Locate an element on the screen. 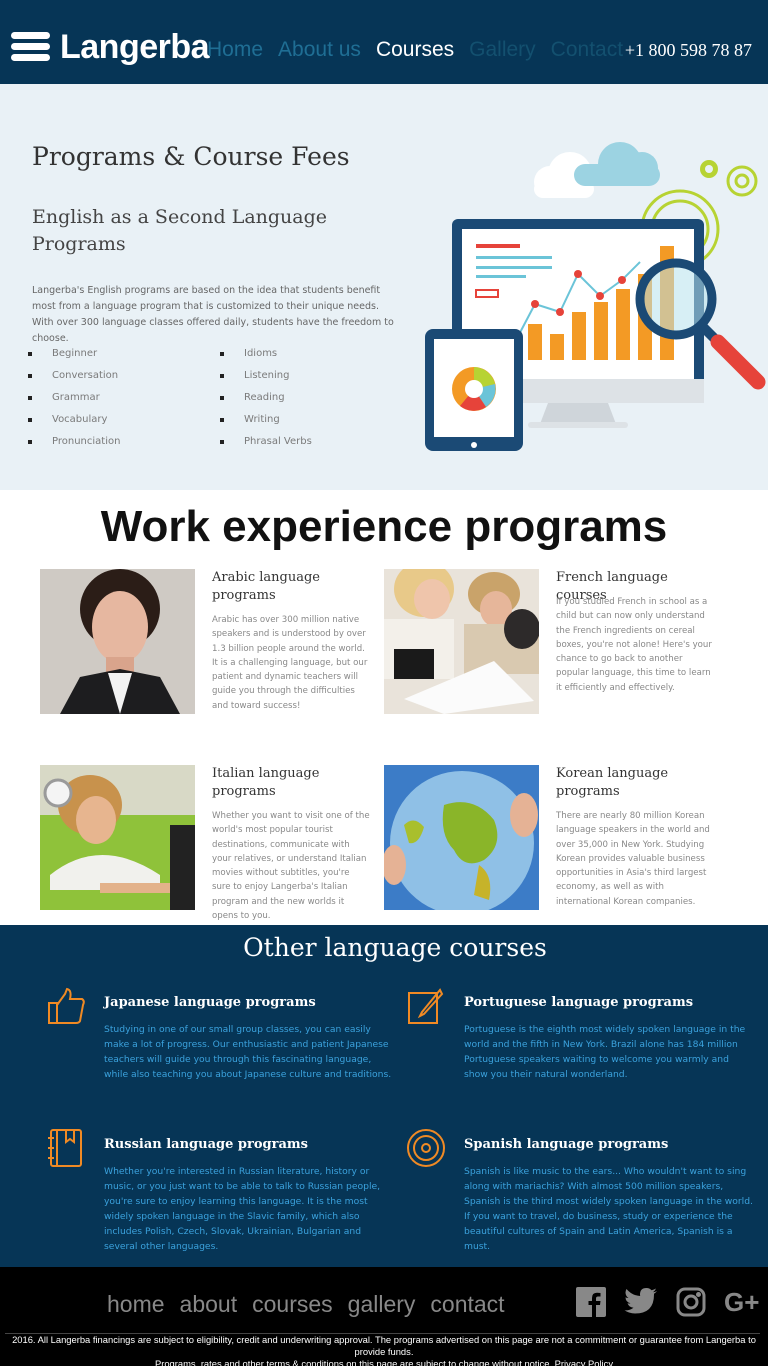 The width and height of the screenshot is (768, 1366). course-title: Spanish language programs is located at coordinates (566, 1144).